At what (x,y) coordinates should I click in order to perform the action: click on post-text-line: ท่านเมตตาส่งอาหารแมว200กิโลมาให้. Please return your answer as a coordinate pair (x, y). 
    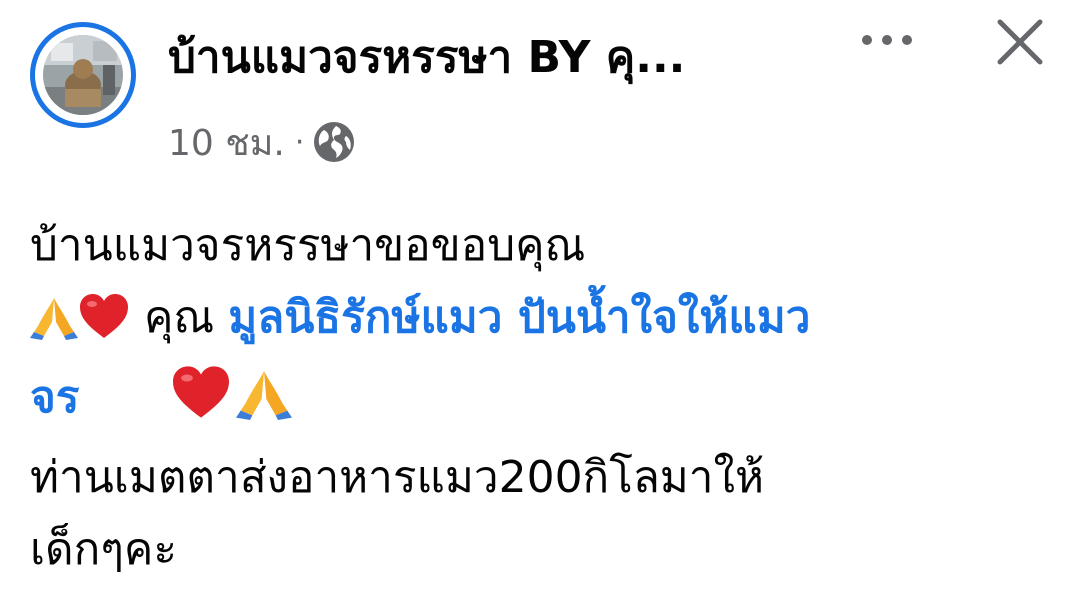
    Looking at the image, I should click on (397, 477).